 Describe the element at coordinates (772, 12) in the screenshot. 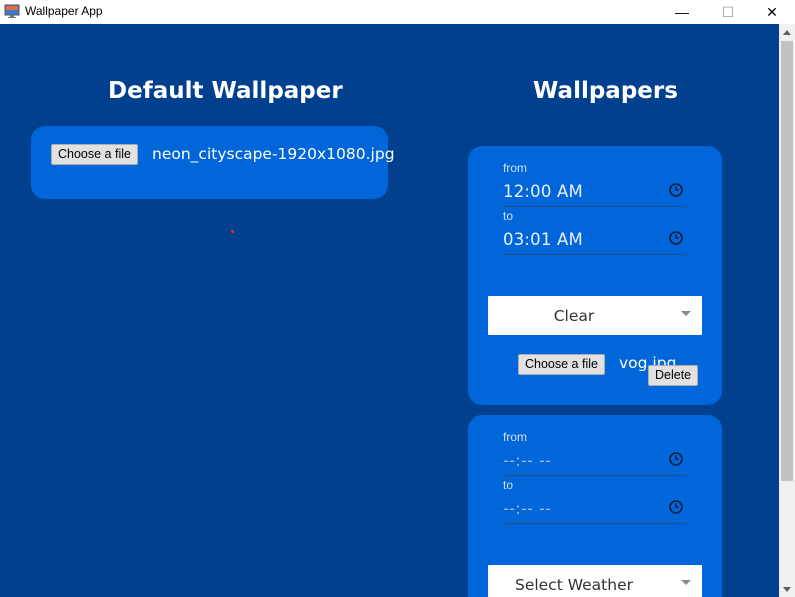

I see `close-button: ✕` at that location.